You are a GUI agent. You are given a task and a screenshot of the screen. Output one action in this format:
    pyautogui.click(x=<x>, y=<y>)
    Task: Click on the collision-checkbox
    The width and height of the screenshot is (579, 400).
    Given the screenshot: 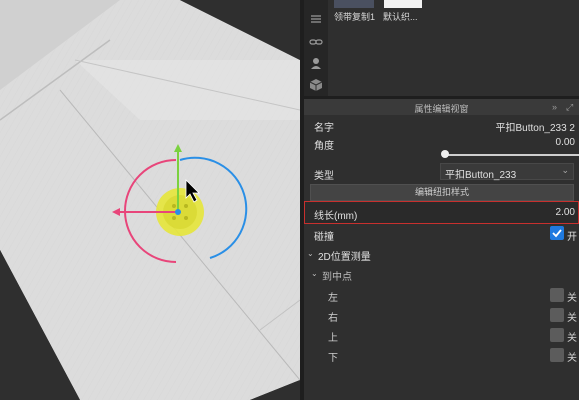 What is the action you would take?
    pyautogui.click(x=557, y=233)
    